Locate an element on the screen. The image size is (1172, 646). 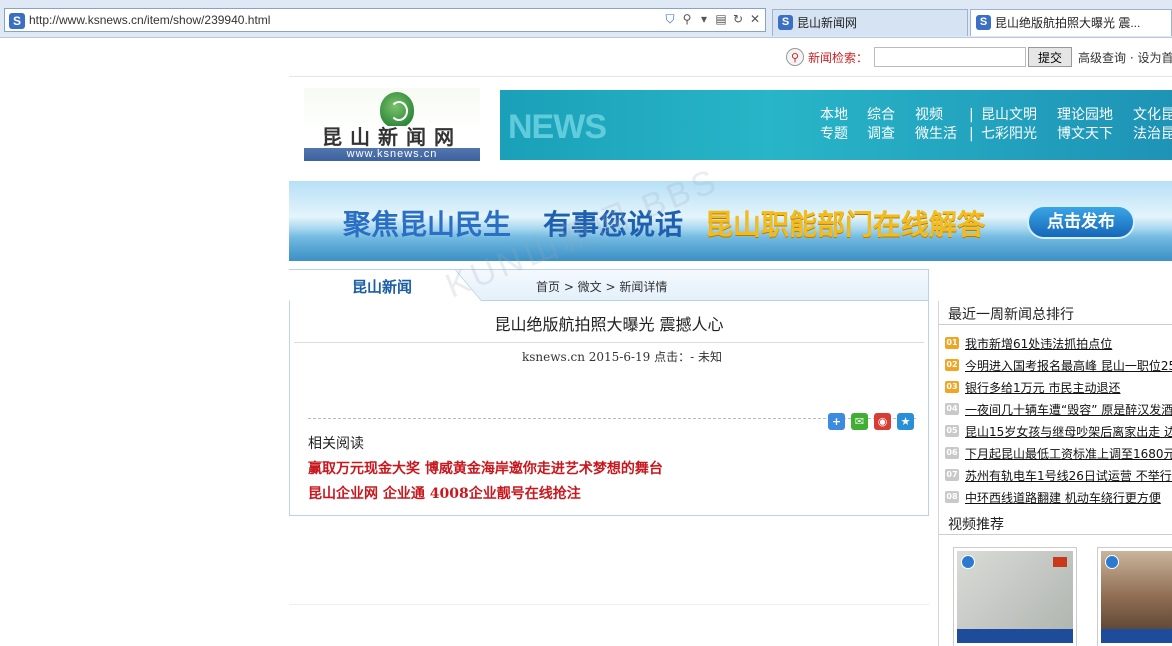
logo-leaf-icon is located at coordinates (397, 110).